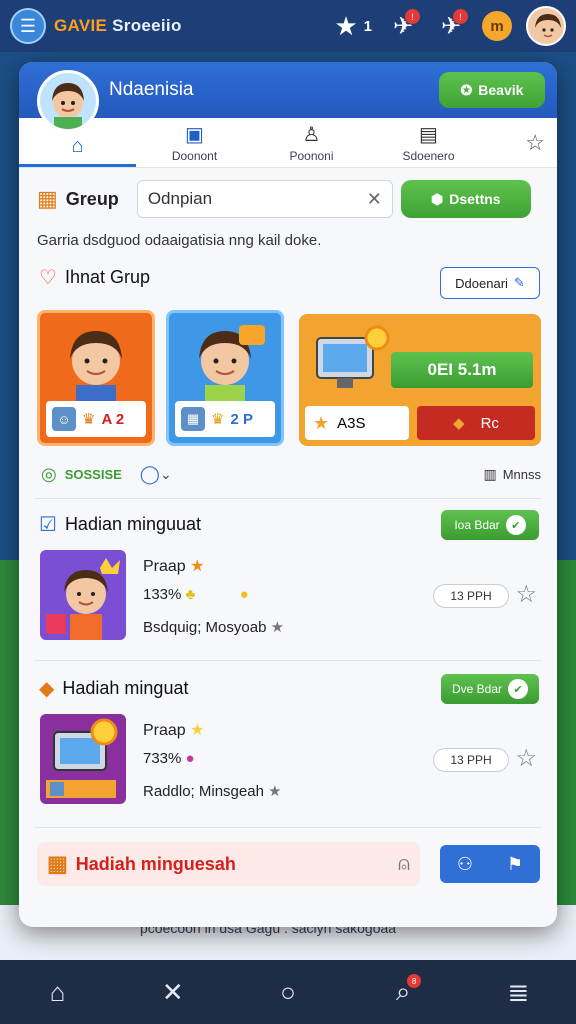 This screenshot has width=576, height=1024. What do you see at coordinates (173, 992) in the screenshot?
I see `close-icon: ✕` at bounding box center [173, 992].